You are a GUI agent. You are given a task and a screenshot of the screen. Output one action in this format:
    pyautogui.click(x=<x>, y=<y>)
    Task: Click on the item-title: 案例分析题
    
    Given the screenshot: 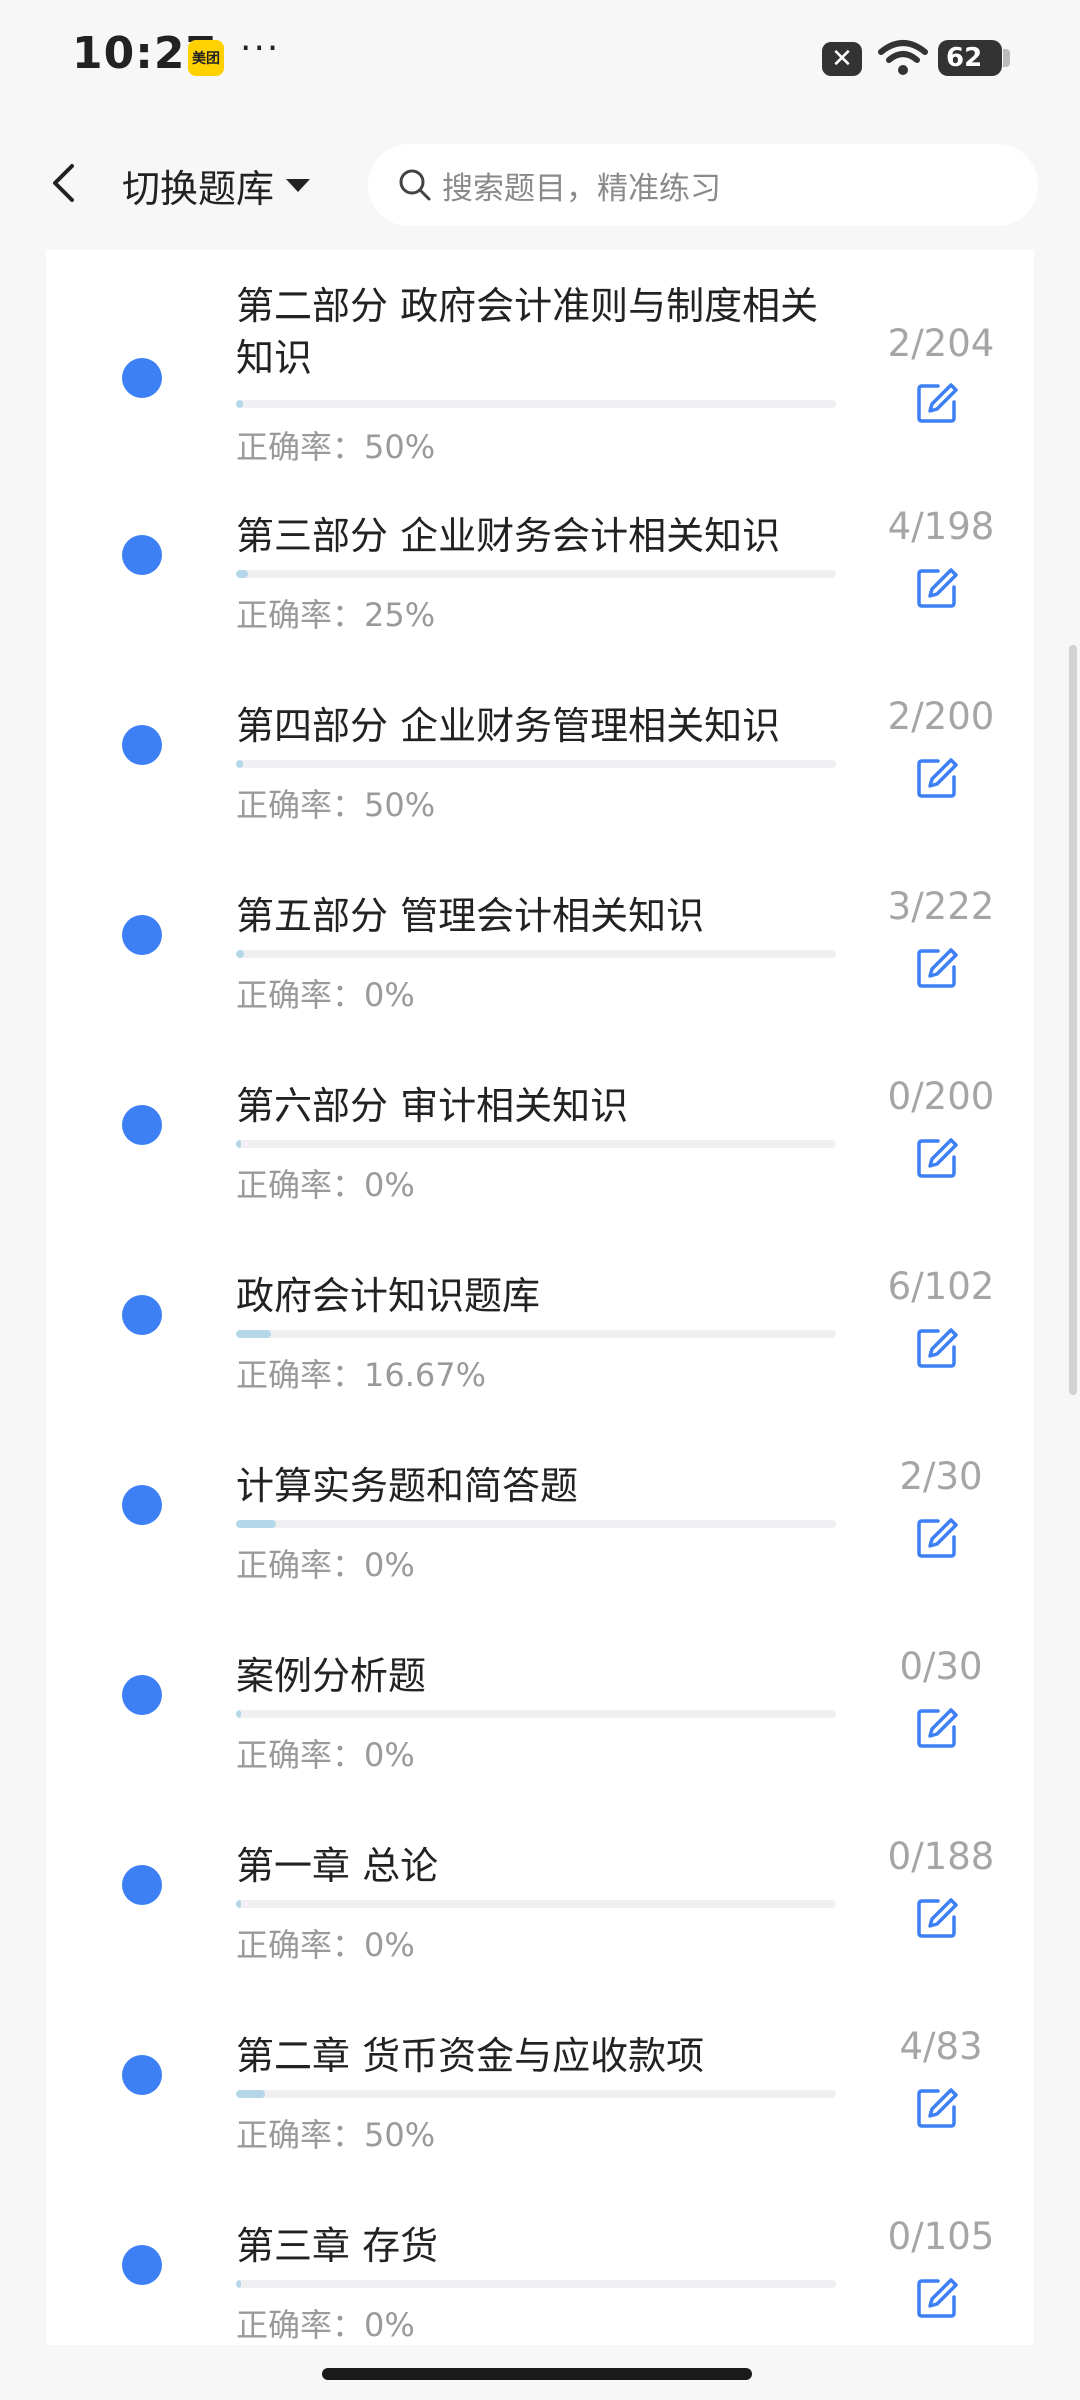 What is the action you would take?
    pyautogui.click(x=331, y=1676)
    